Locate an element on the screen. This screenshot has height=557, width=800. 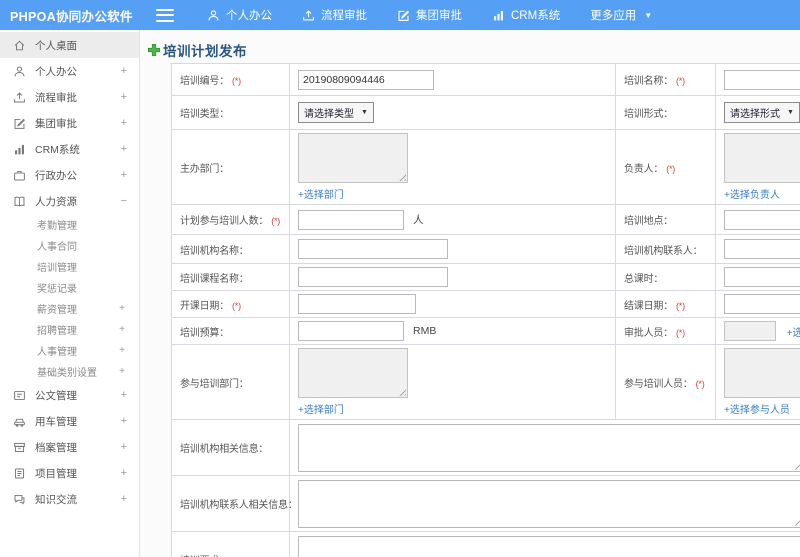
total-hours-input is located at coordinates (762, 277).